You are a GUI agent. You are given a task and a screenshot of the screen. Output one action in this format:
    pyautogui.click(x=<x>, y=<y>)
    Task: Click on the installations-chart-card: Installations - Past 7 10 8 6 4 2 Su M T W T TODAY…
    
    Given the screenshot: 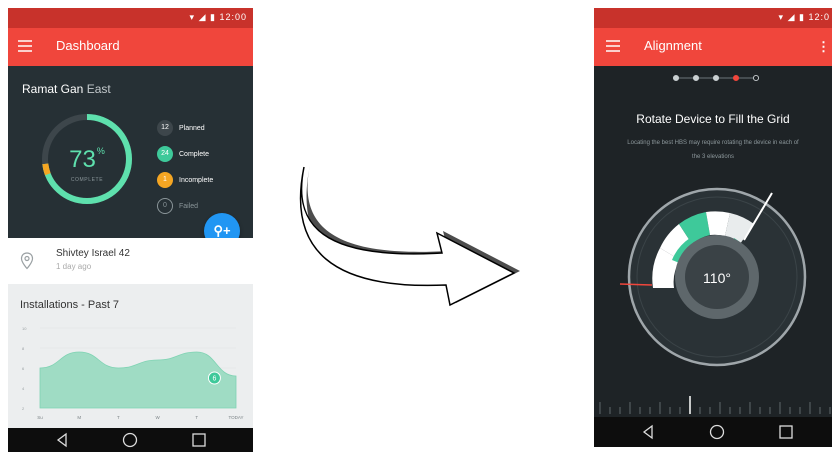 What is the action you would take?
    pyautogui.click(x=130, y=356)
    